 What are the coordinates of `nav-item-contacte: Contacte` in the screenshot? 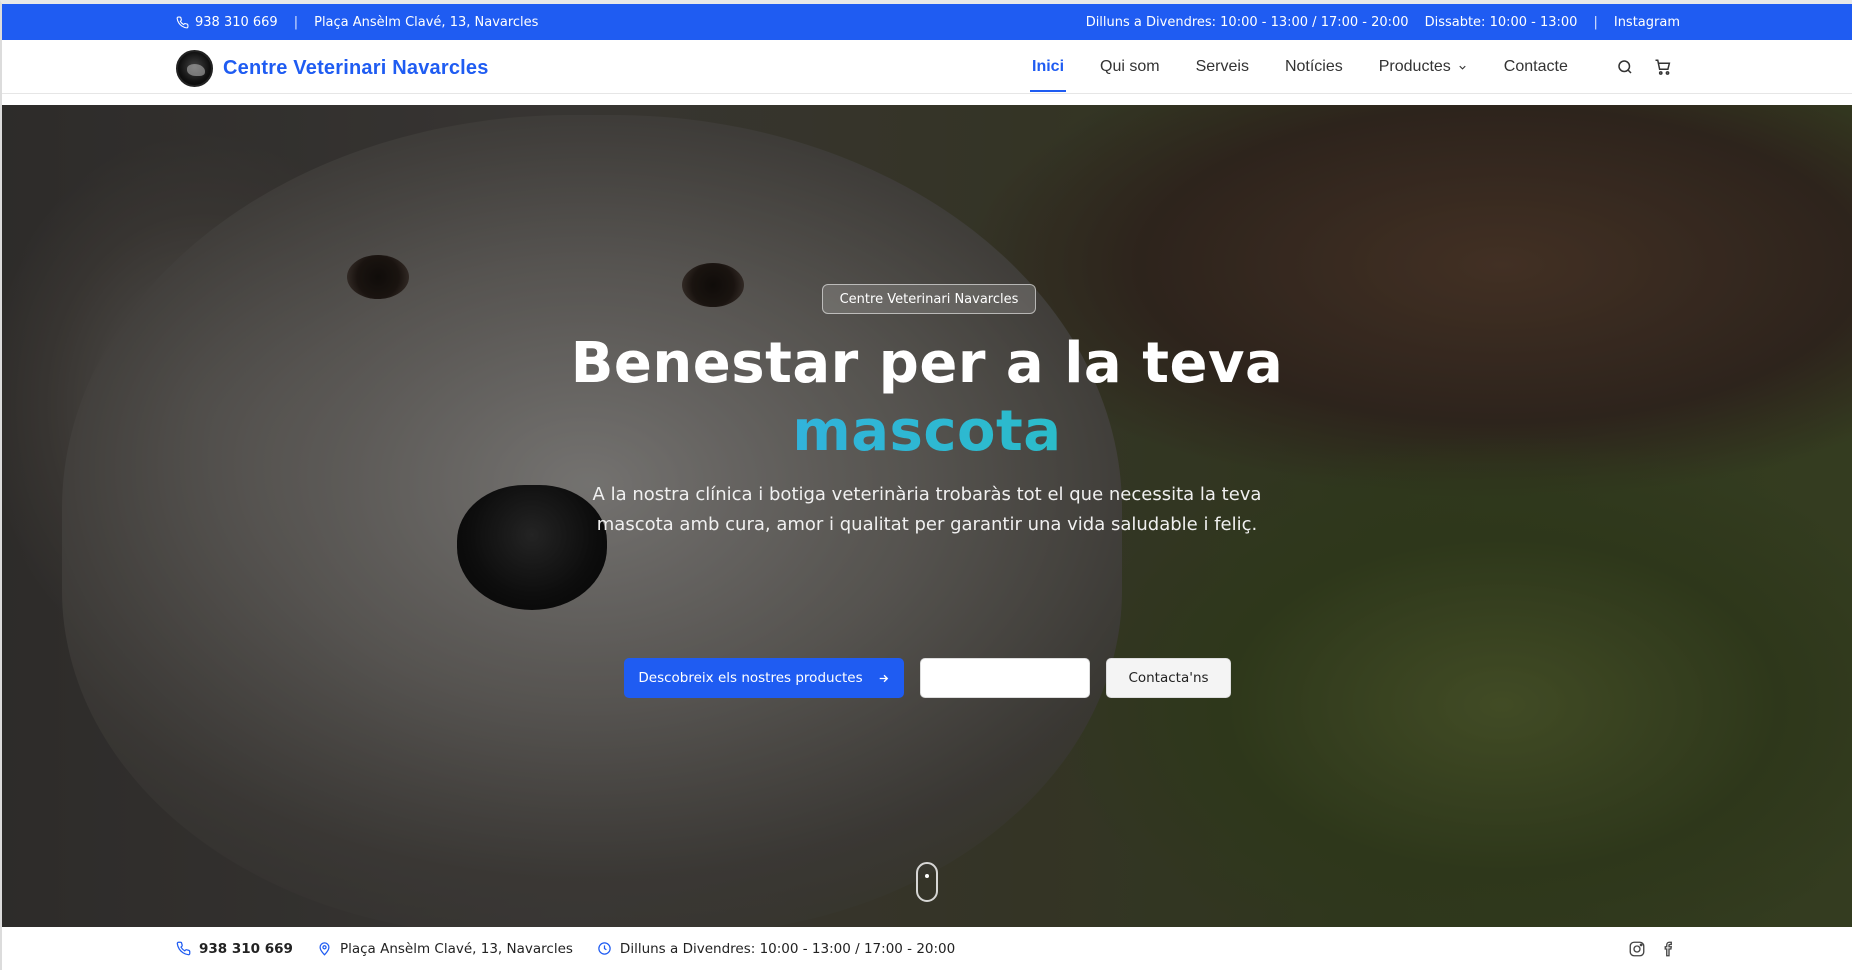 It's located at (1536, 67).